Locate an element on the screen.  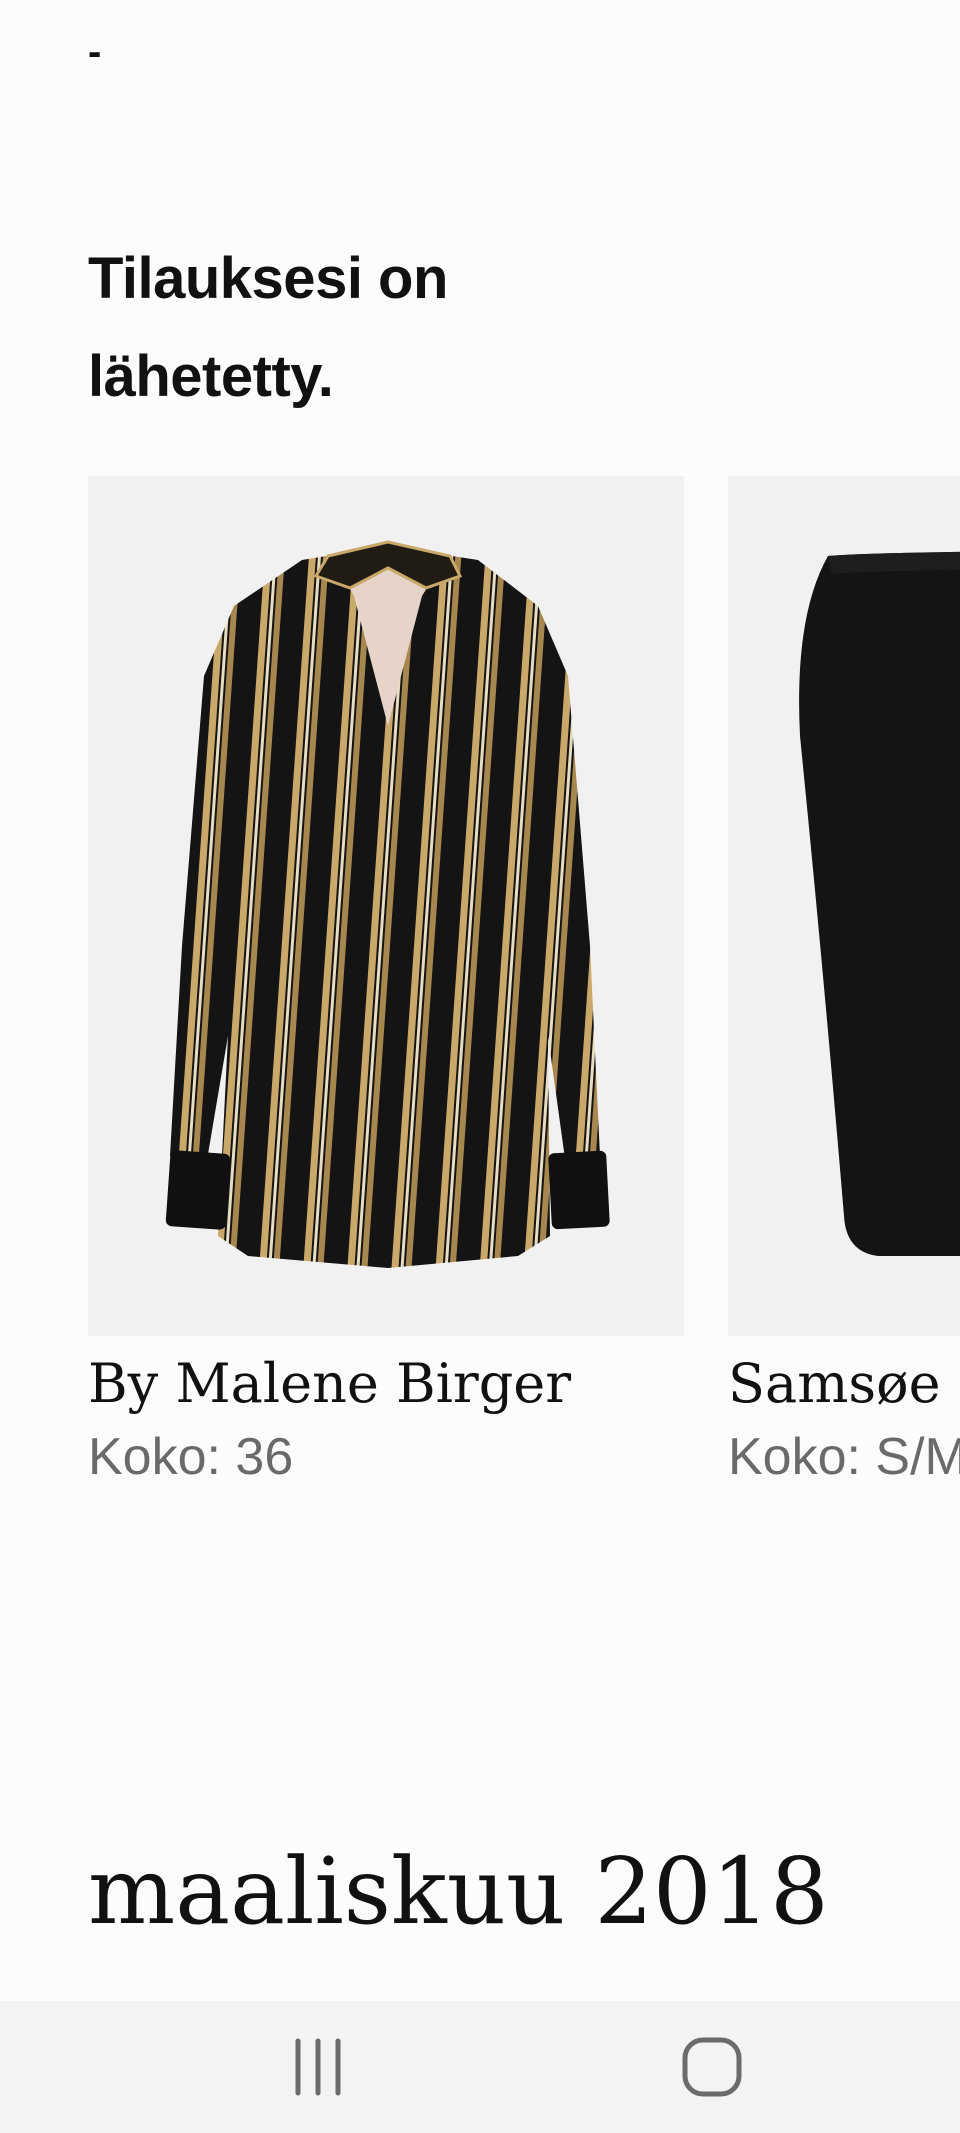
home-icon is located at coordinates (712, 2067).